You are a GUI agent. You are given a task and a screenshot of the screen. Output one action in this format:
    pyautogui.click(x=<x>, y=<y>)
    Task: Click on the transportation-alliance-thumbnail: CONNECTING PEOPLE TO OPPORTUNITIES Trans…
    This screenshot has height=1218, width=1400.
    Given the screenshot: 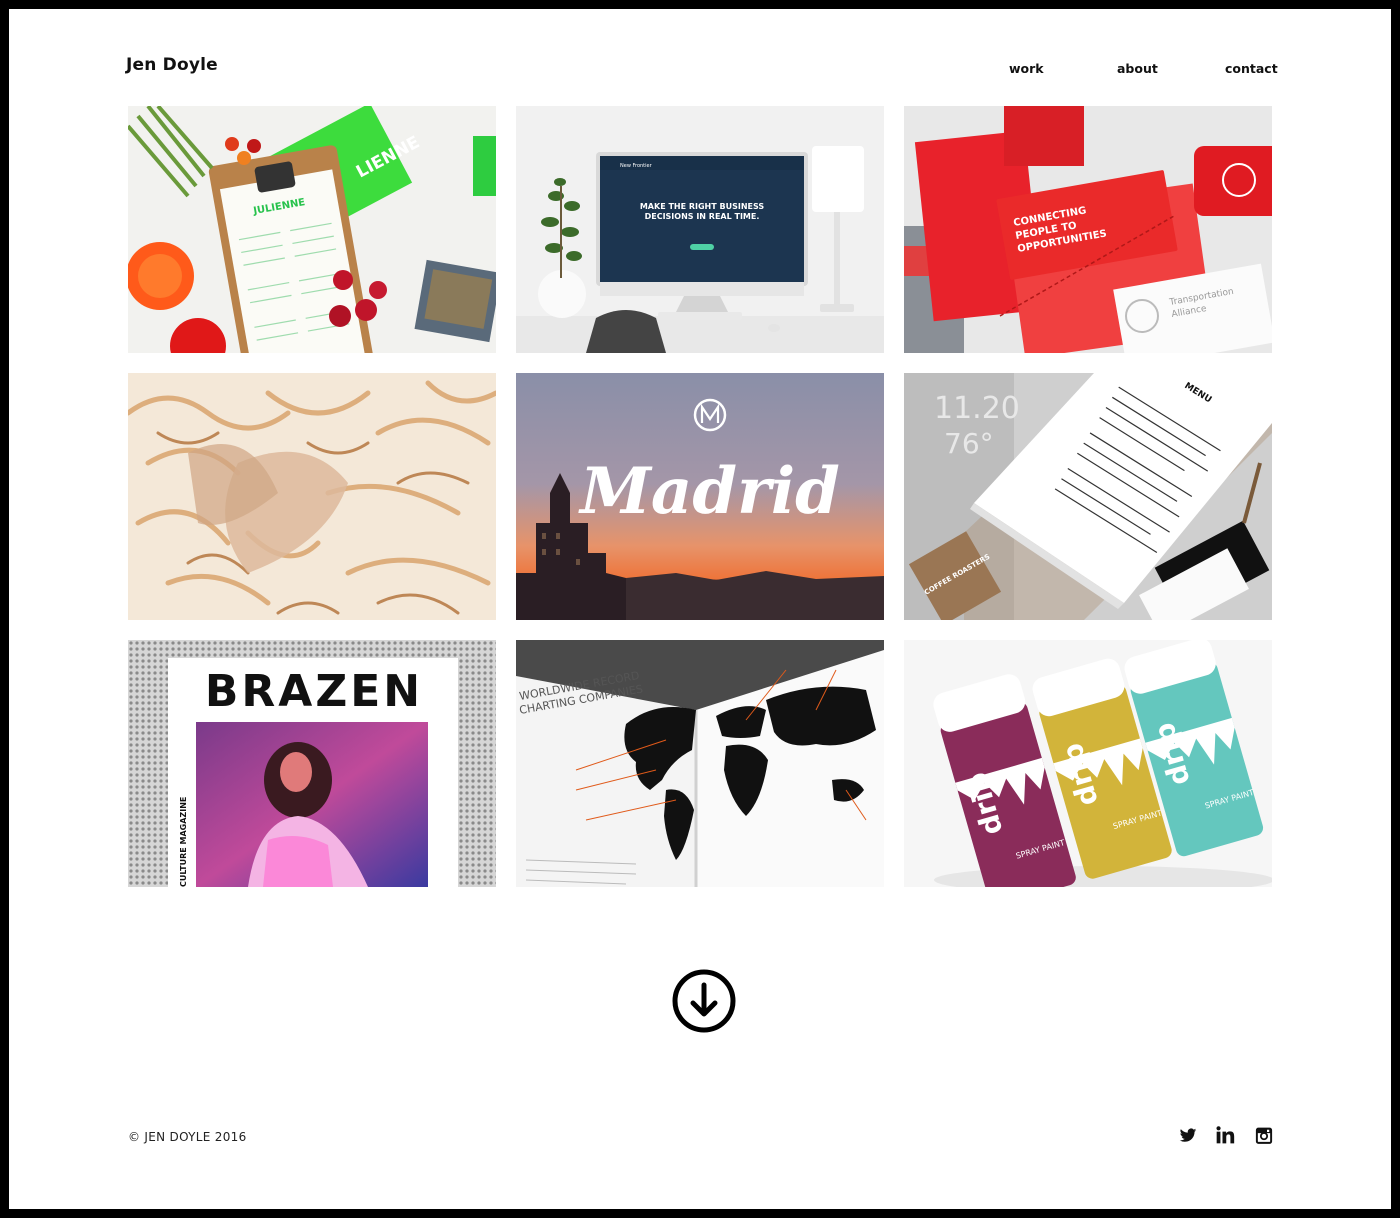 What is the action you would take?
    pyautogui.click(x=1088, y=229)
    